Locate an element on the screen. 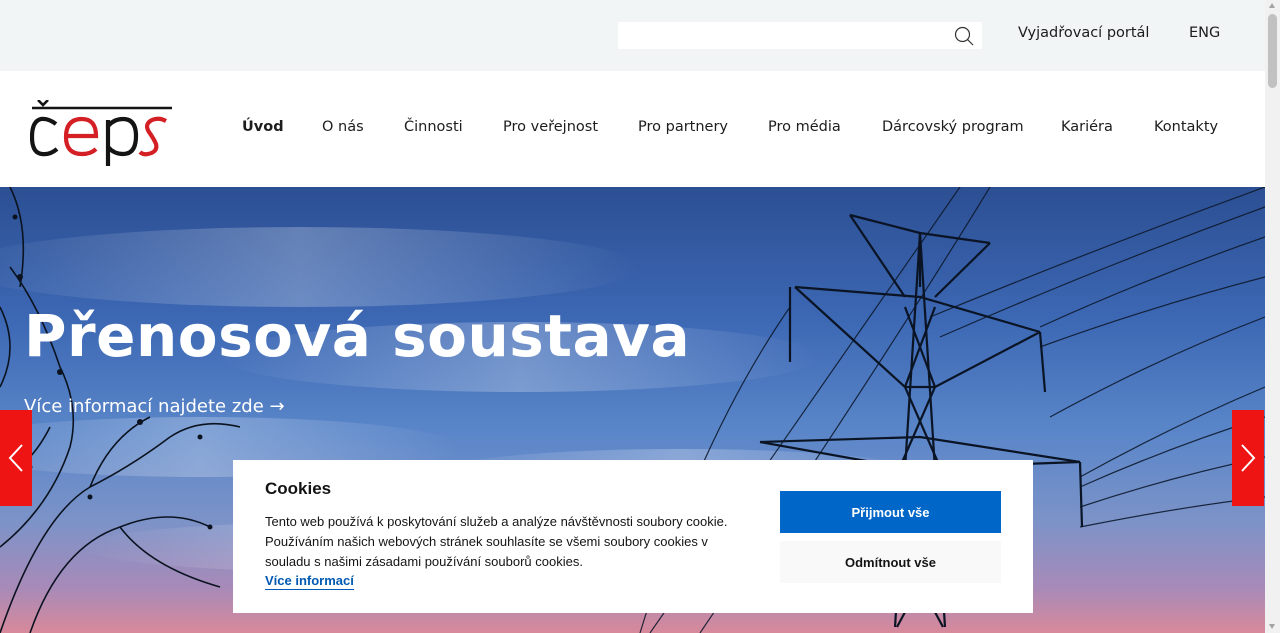 This screenshot has width=1280, height=633. accept-all-button: Přijmout vše is located at coordinates (890, 512).